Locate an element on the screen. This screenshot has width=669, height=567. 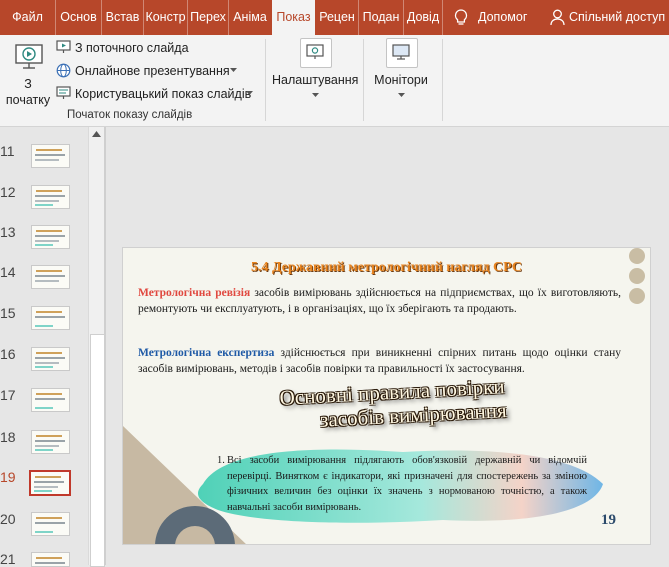
person-icon is located at coordinates (557, 17).